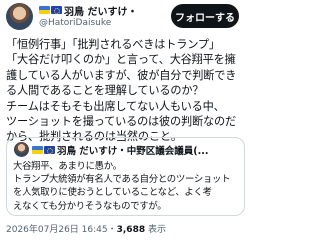 The height and width of the screenshot is (241, 320). What do you see at coordinates (115, 106) in the screenshot?
I see `tweet-text-line: チームはそもそも出席してない人もいる中、` at bounding box center [115, 106].